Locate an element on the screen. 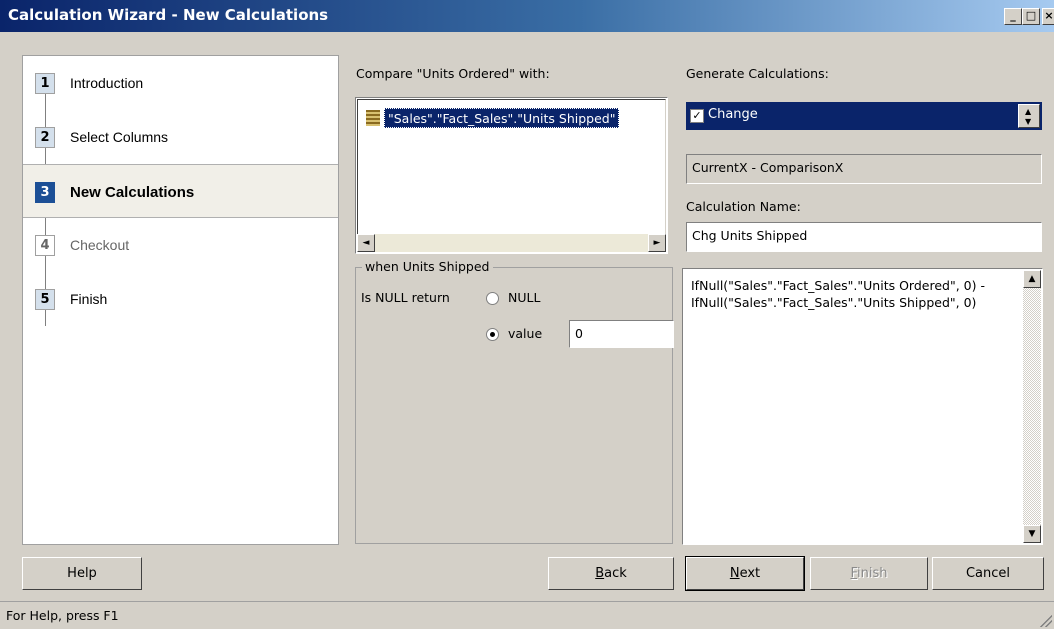  arrow-left-icon: ◄ is located at coordinates (366, 243).